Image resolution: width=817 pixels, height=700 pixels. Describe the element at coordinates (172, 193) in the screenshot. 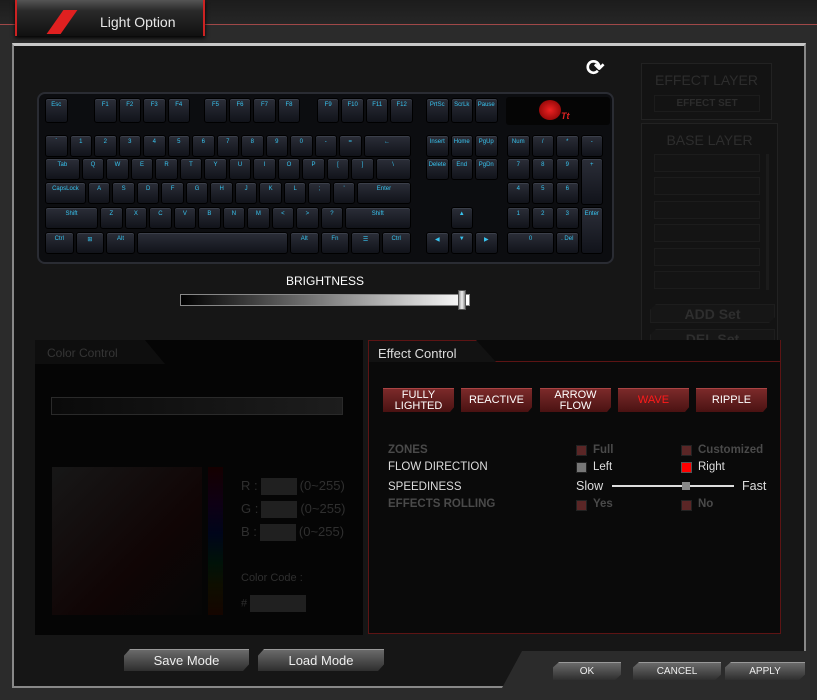

I see `key: F` at that location.